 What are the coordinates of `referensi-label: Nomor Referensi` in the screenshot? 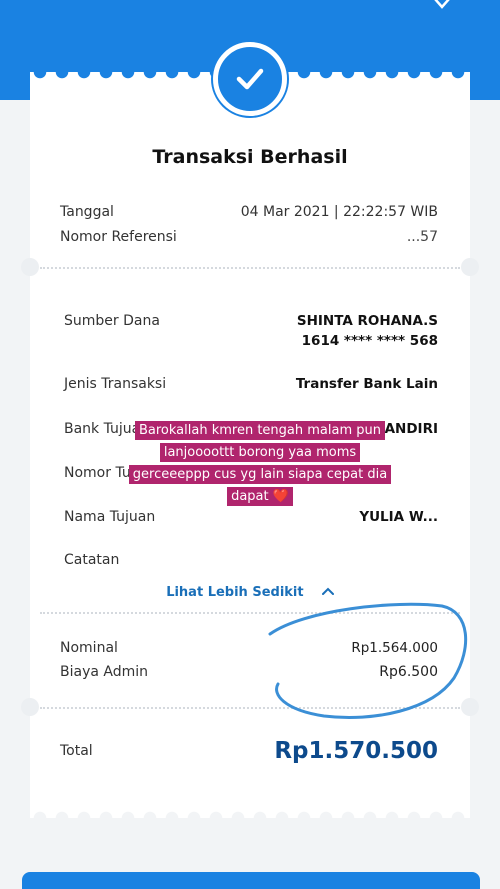 It's located at (118, 237).